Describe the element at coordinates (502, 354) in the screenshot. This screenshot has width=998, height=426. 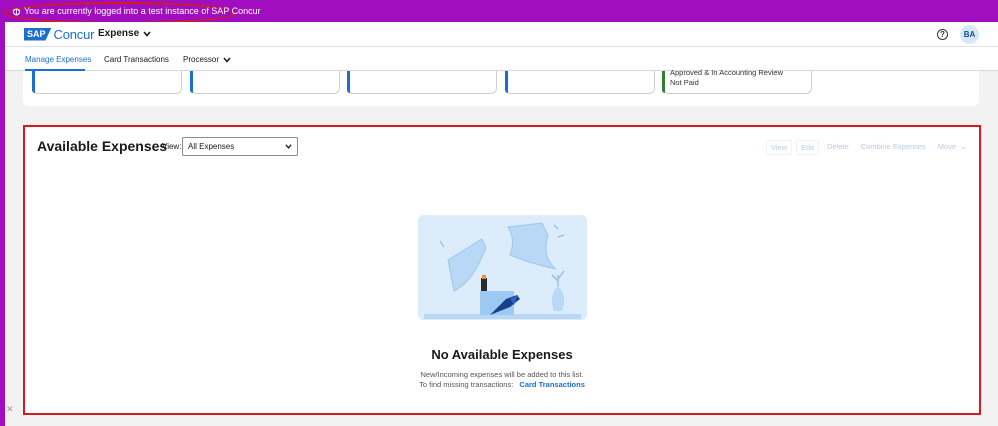
I see `empty-state-title: No Available Expenses` at that location.